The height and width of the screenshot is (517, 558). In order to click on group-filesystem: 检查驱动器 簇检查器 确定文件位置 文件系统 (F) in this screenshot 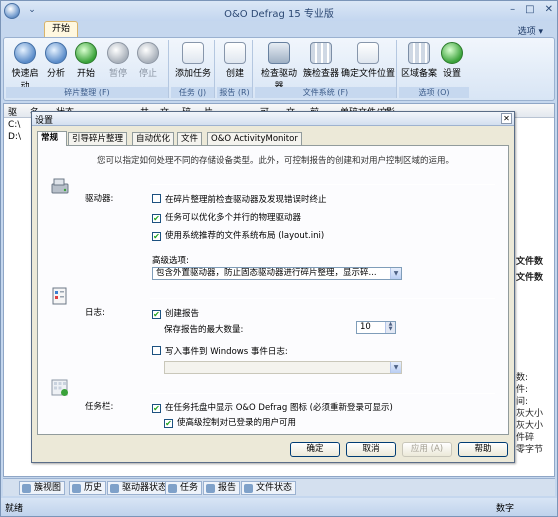, I will do `click(326, 69)`.